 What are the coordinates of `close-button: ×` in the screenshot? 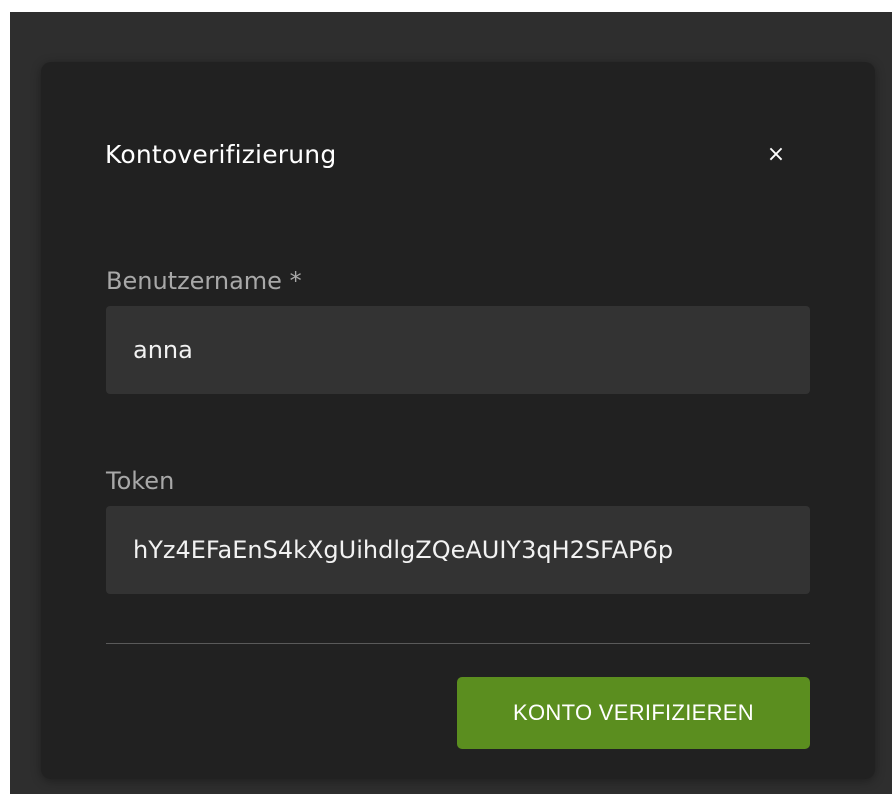 It's located at (776, 155).